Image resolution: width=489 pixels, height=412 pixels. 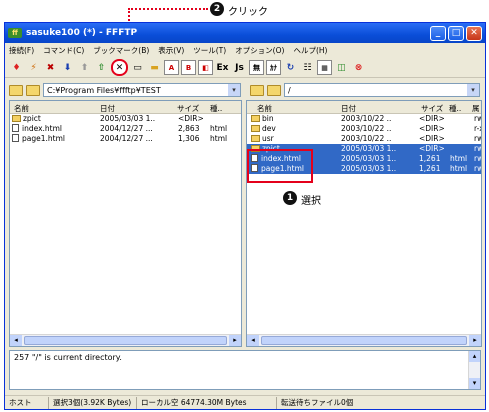 I want to click on list-item: usr 2003/10/22 .. <DIR> rwx, so click(x=364, y=139).